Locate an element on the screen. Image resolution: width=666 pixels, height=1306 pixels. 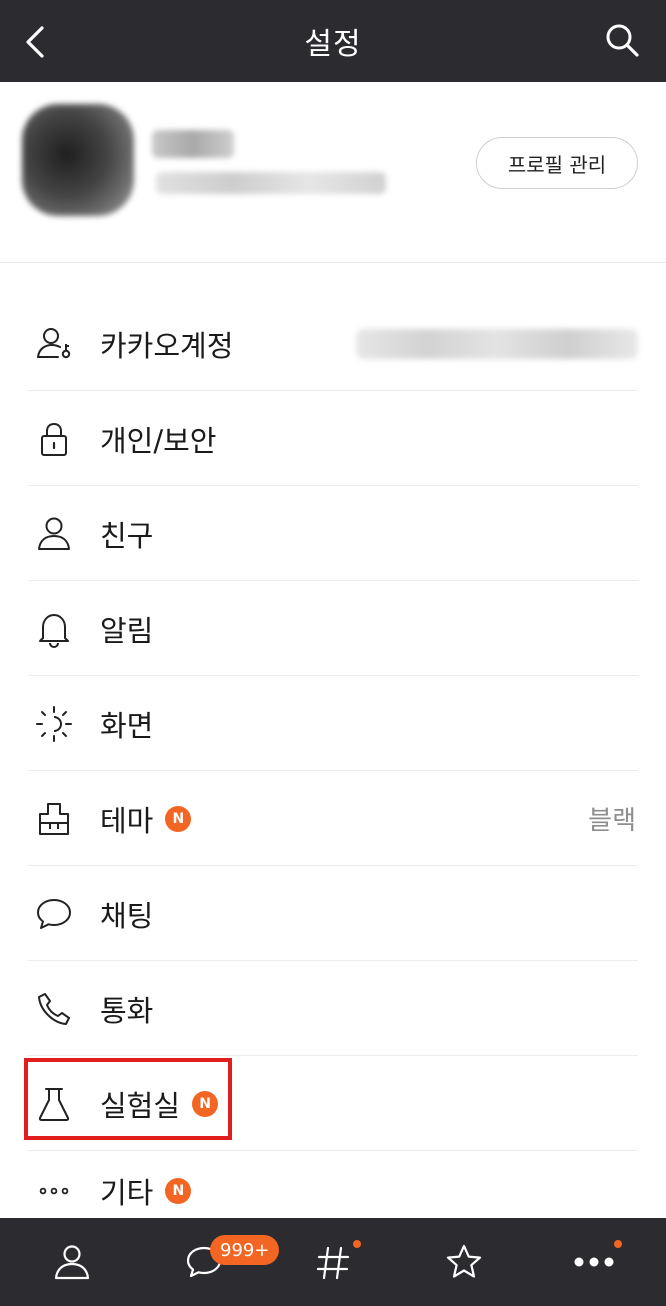
phone-icon is located at coordinates (54, 1008).